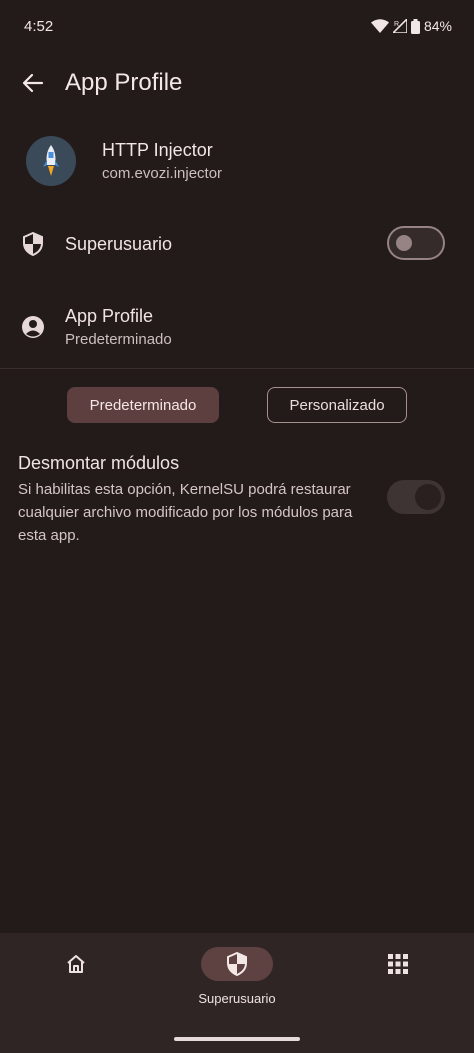  What do you see at coordinates (399, 26) in the screenshot?
I see `signal-icon: R` at bounding box center [399, 26].